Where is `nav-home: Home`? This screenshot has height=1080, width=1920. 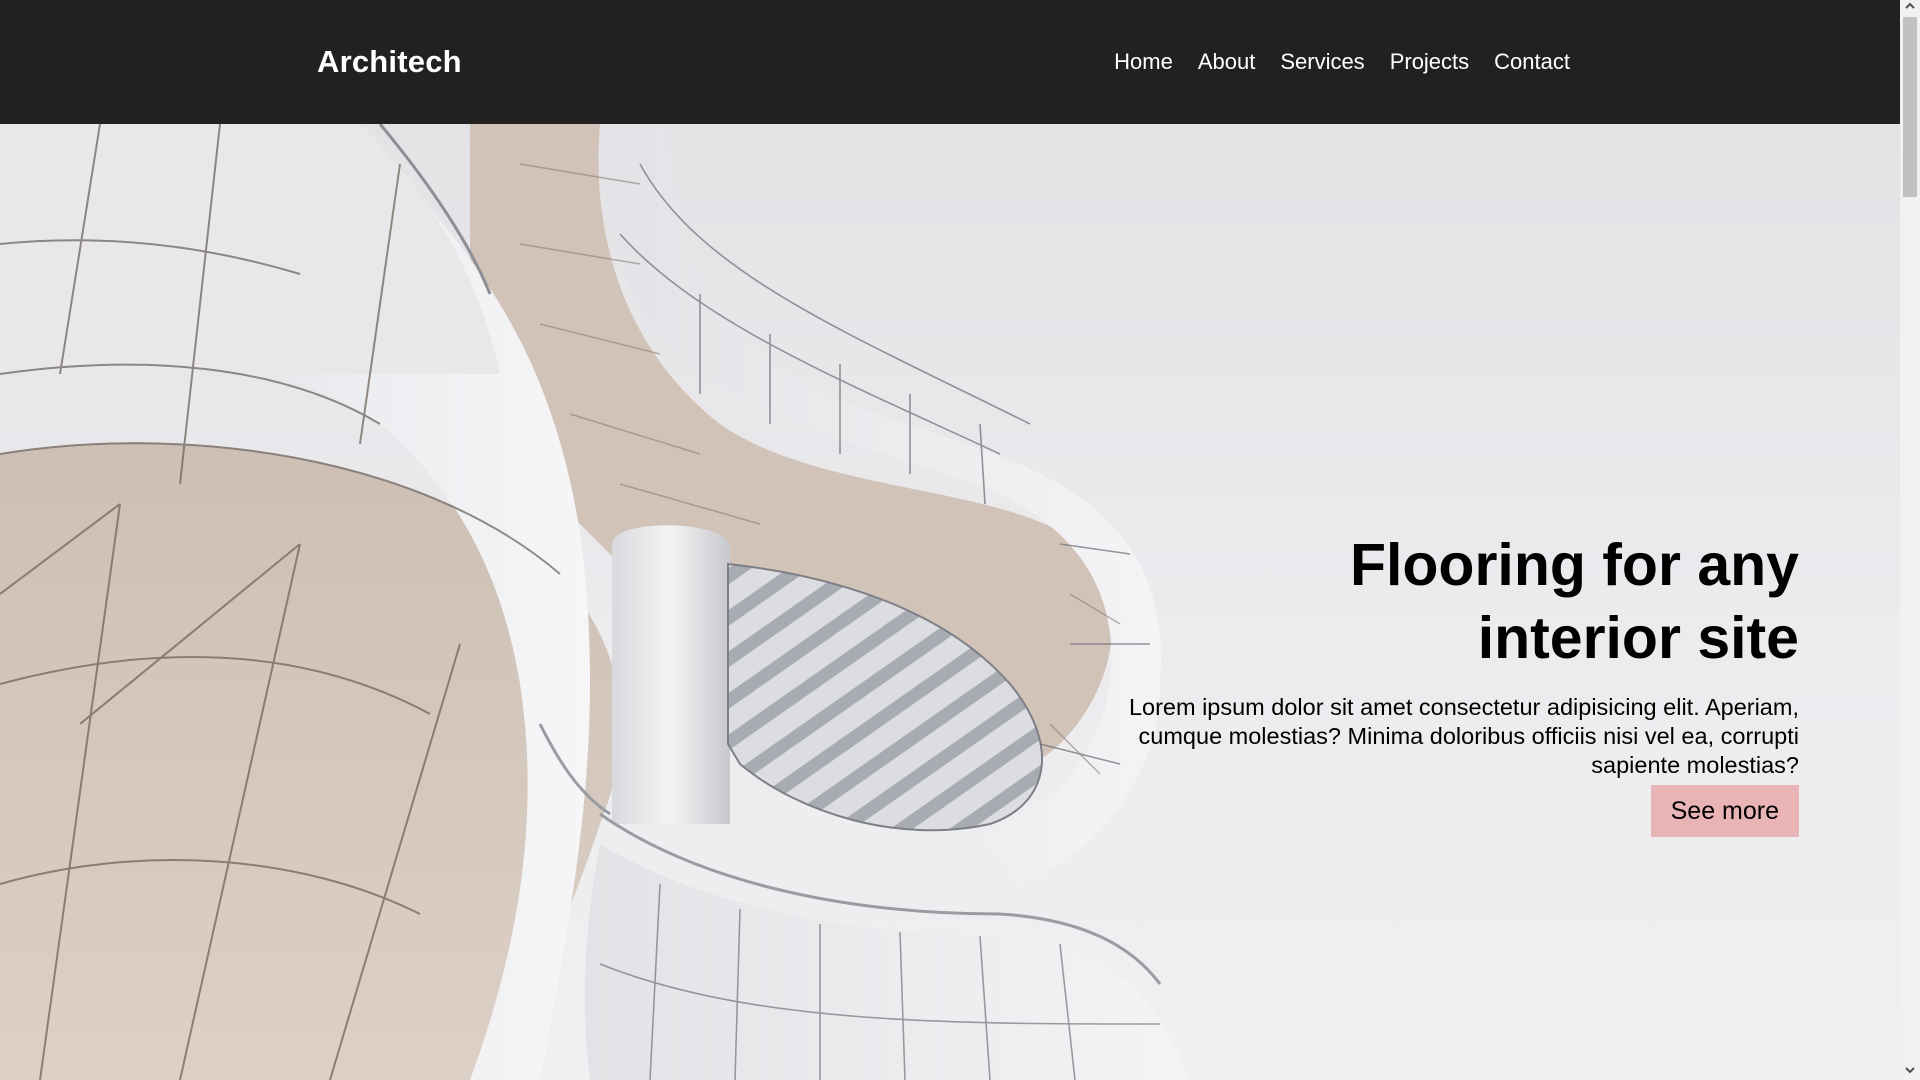
nav-home: Home is located at coordinates (1143, 62).